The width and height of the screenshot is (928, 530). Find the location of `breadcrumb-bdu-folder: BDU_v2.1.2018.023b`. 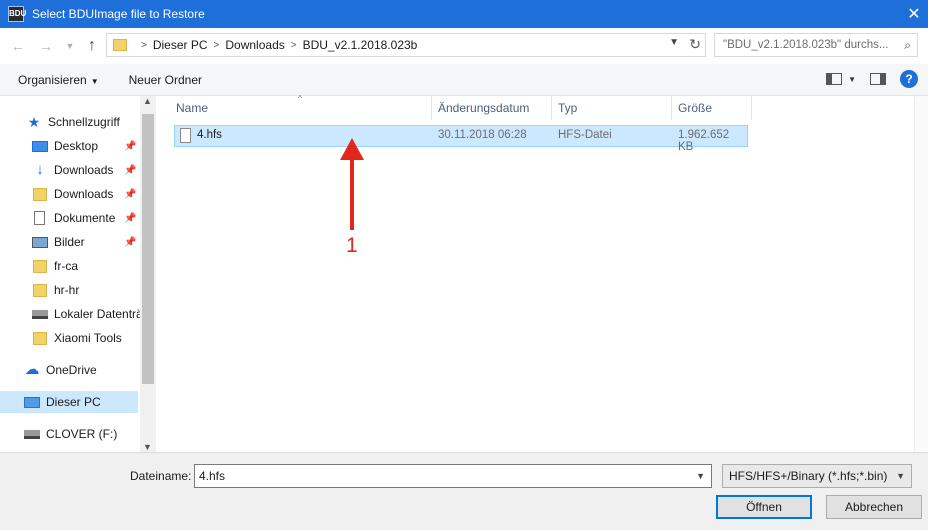

breadcrumb-bdu-folder: BDU_v2.1.2018.023b is located at coordinates (360, 45).